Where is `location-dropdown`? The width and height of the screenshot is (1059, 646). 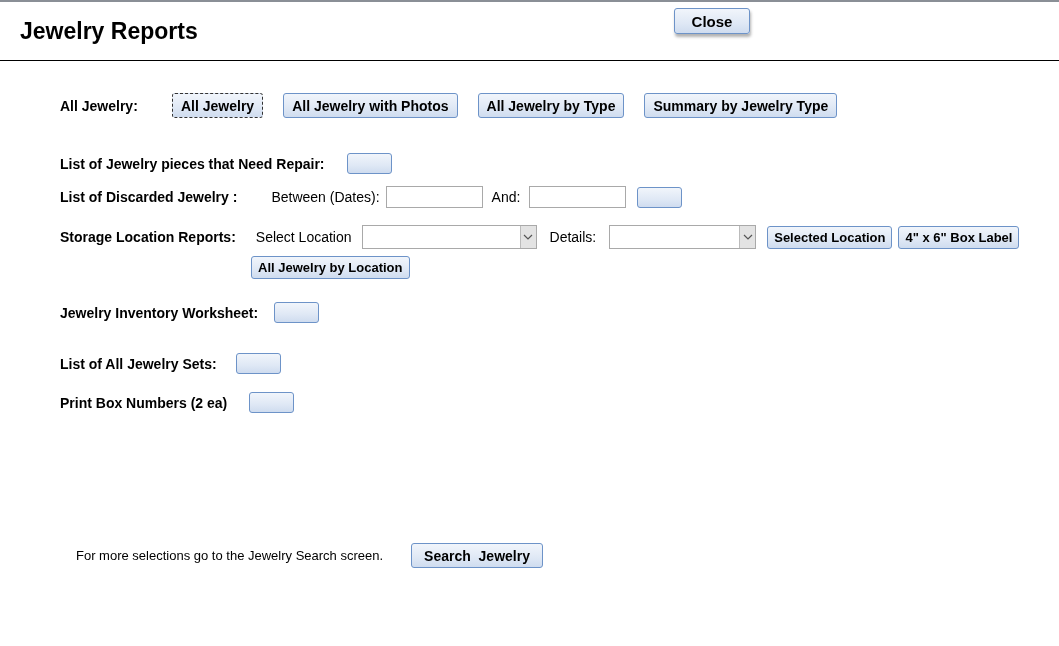
location-dropdown is located at coordinates (449, 237).